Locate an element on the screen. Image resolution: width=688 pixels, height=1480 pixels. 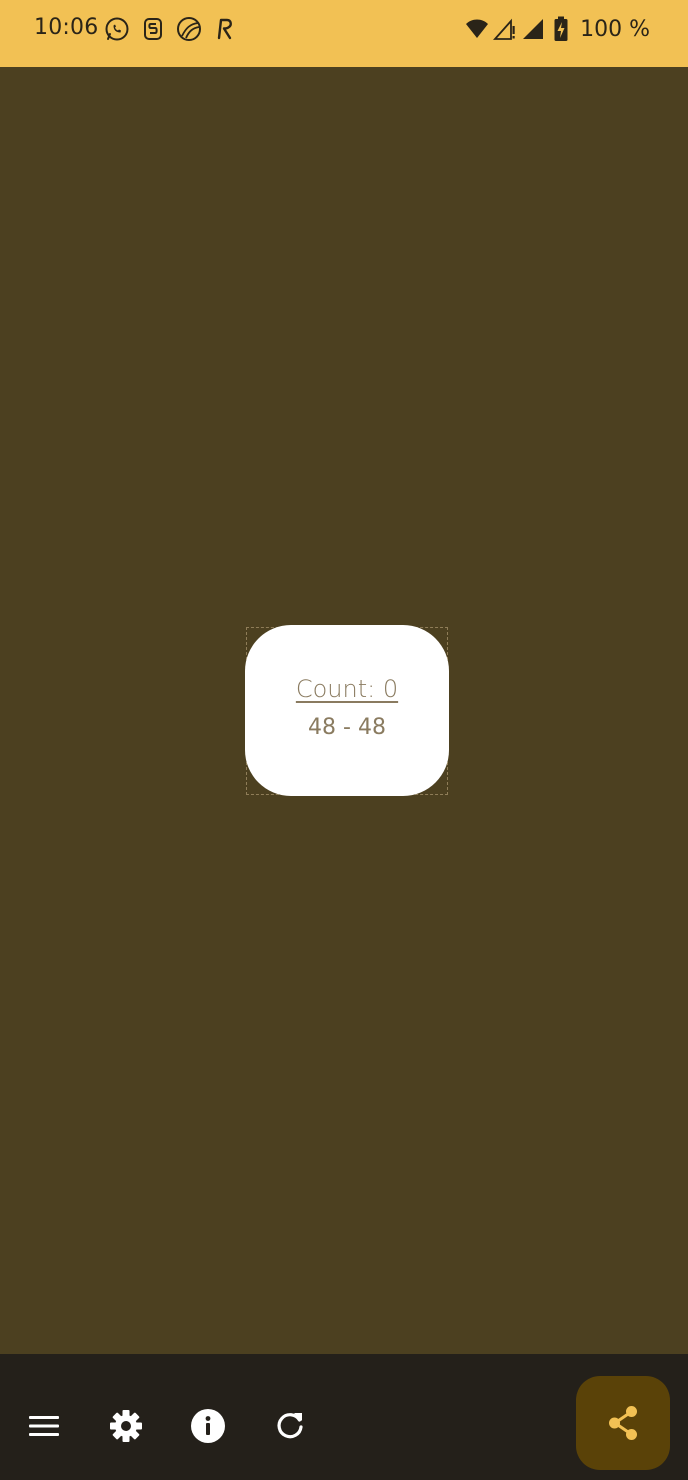
info-button is located at coordinates (208, 1426).